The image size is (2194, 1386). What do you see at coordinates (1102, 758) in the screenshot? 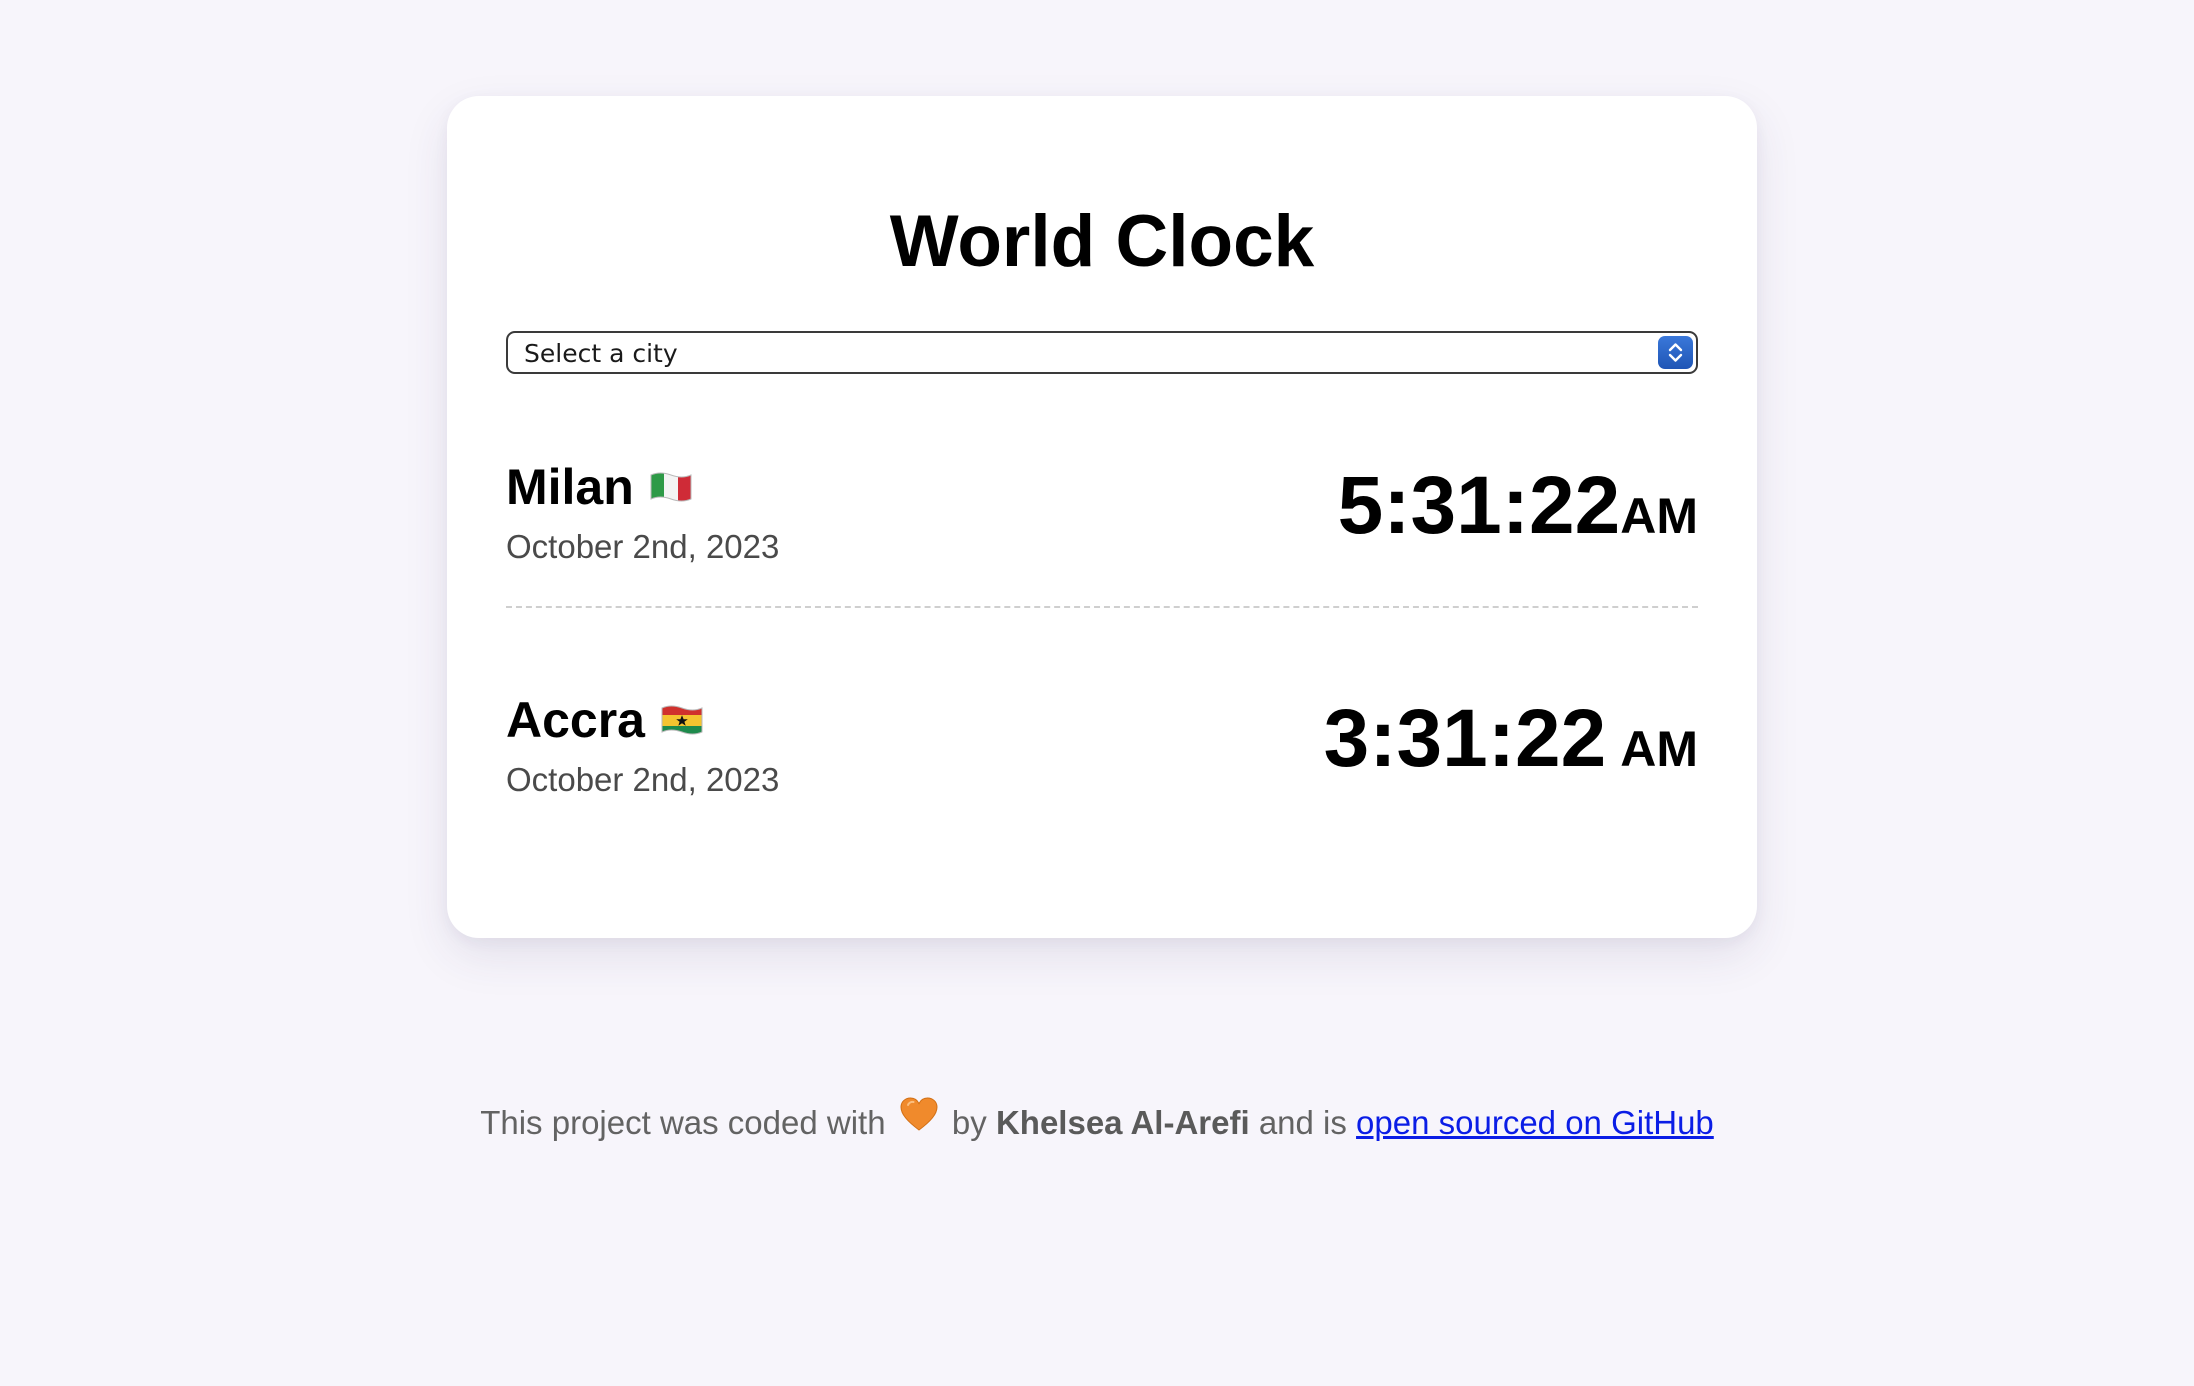
I see `city-row-accra: Accra October 2nd, 2023 3:31:22 AM` at bounding box center [1102, 758].